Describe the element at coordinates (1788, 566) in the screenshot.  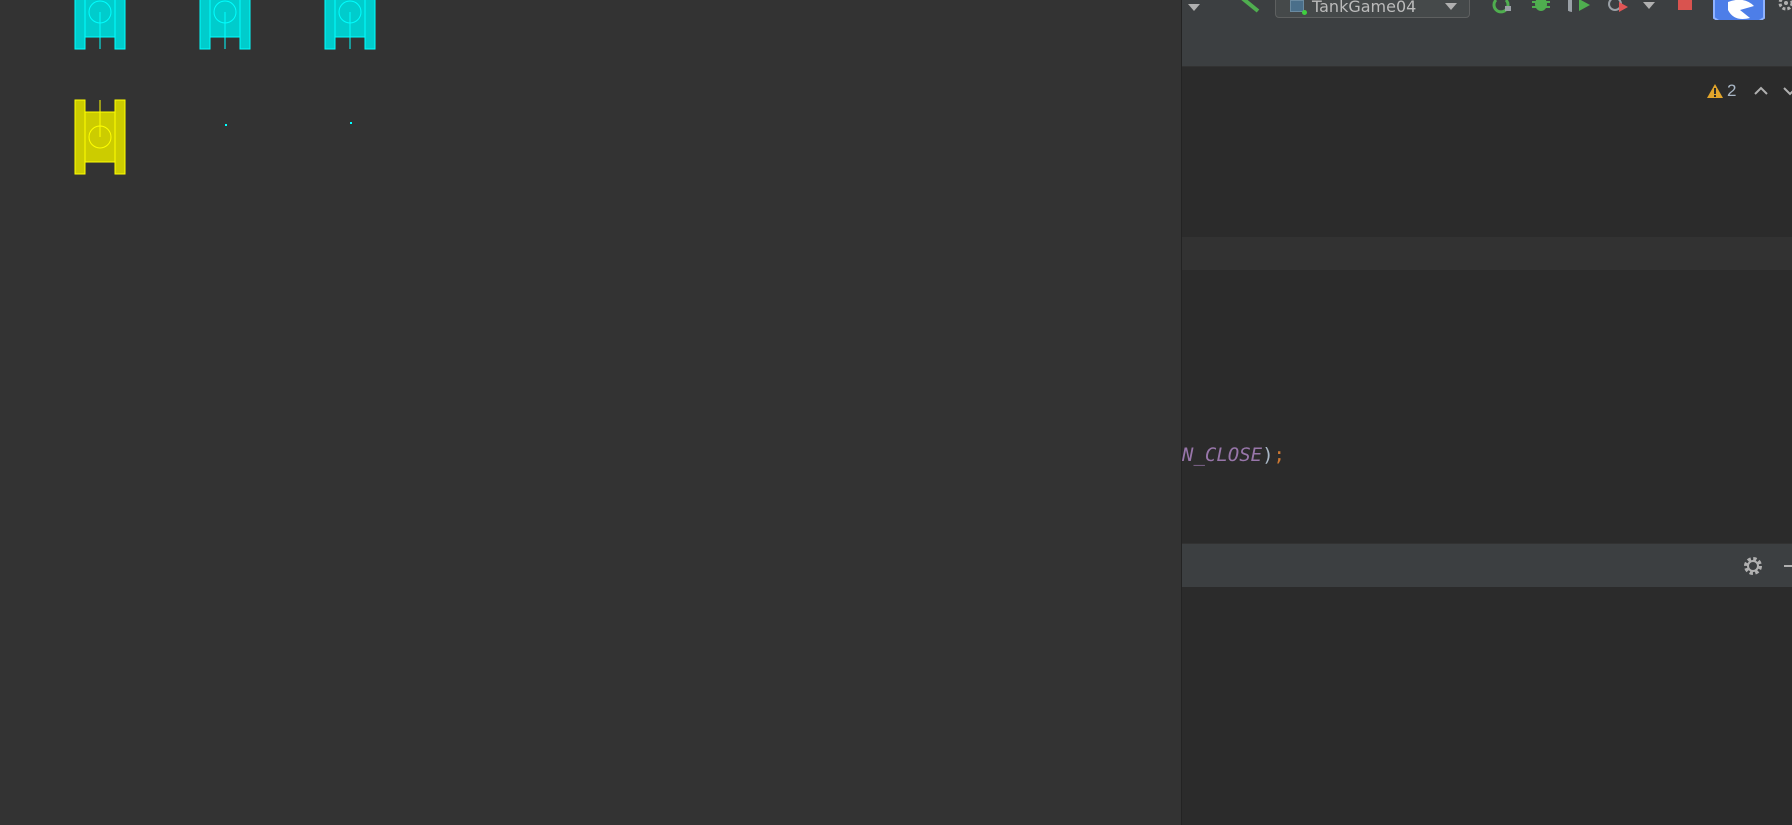
I see `minimize-icon` at that location.